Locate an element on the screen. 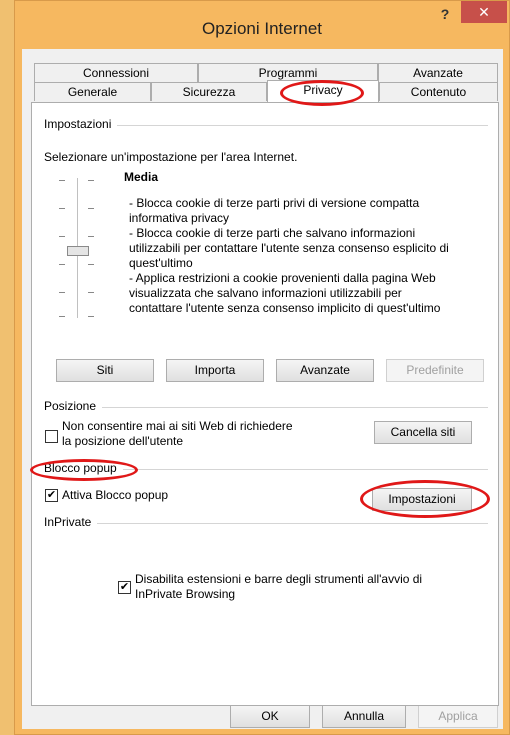 Image resolution: width=510 pixels, height=735 pixels. ok-button: OK is located at coordinates (270, 716).